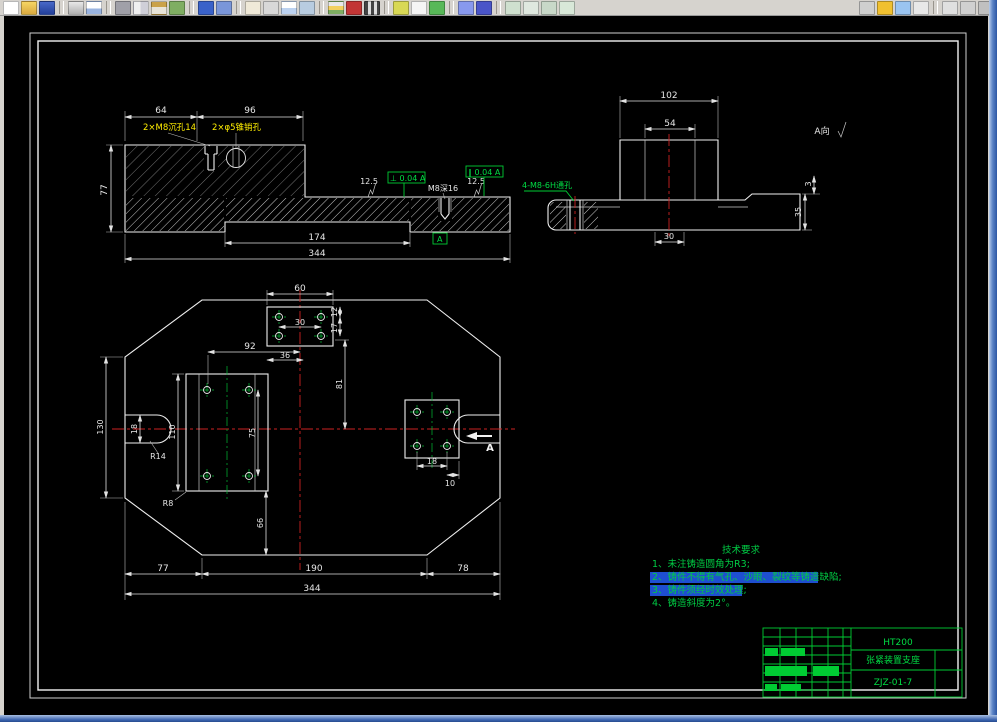  What do you see at coordinates (76, 7) in the screenshot?
I see `print-icon` at bounding box center [76, 7].